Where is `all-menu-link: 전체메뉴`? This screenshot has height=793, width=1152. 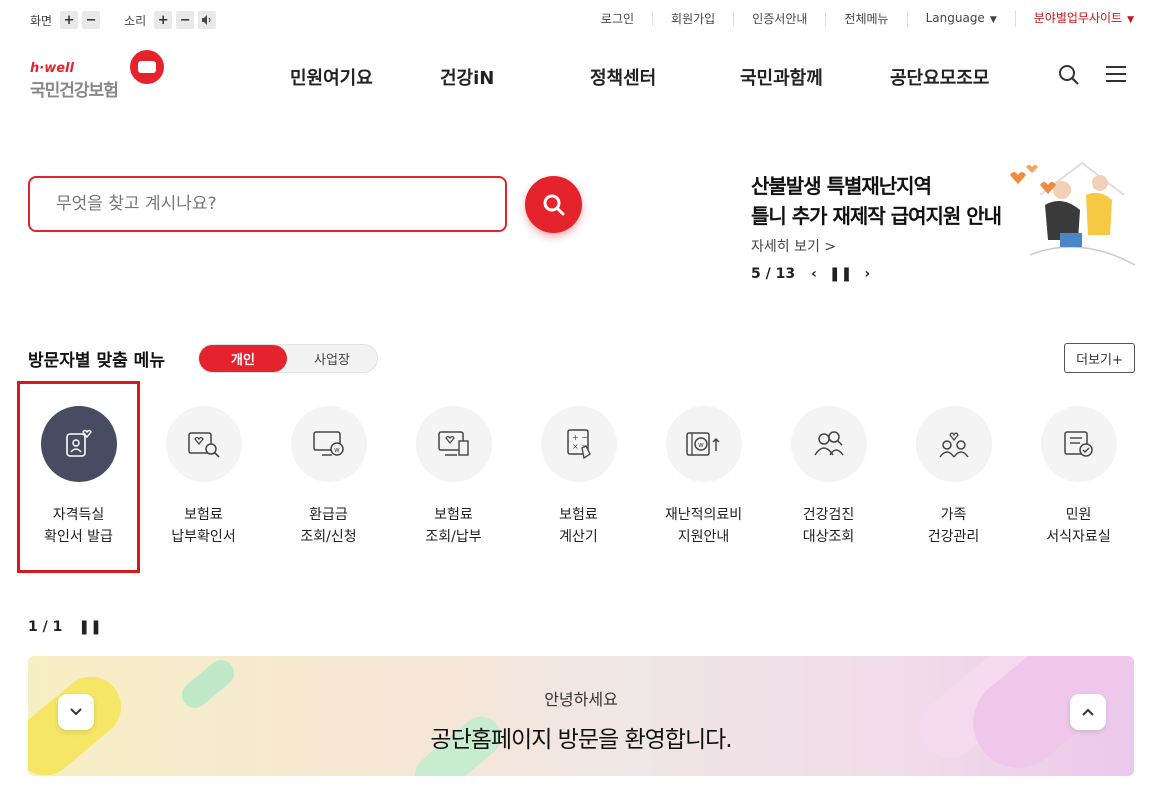
all-menu-link: 전체메뉴 is located at coordinates (865, 19).